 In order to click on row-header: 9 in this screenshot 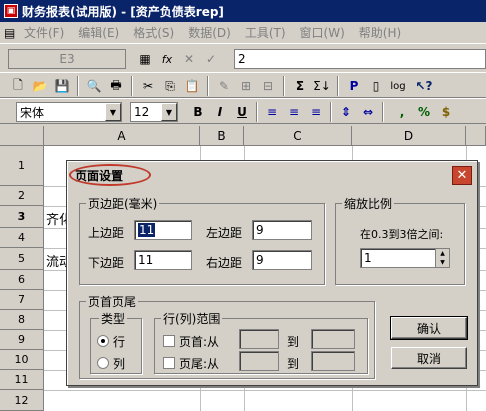, I will do `click(22, 340)`.